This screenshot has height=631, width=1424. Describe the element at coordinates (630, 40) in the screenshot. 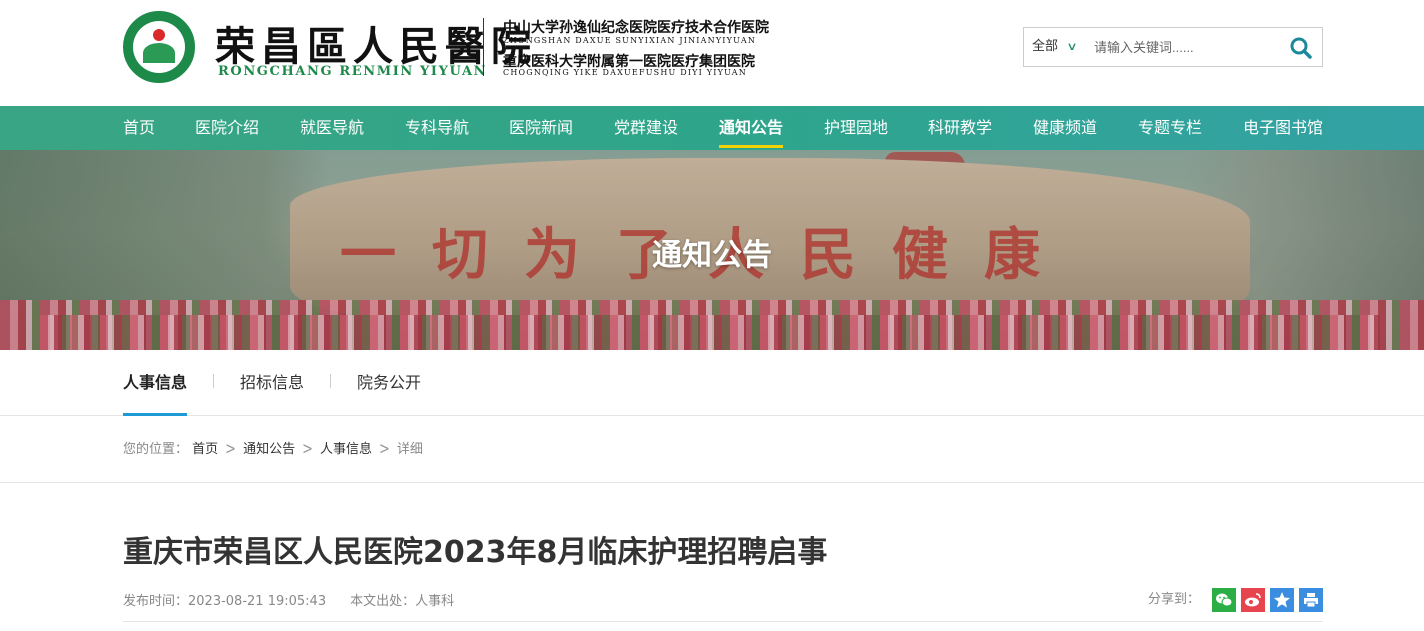

I see `affiliation-1-en: ZHONGSHAN DAXUE SUNYIXIAN JINIANYIYUAN` at that location.